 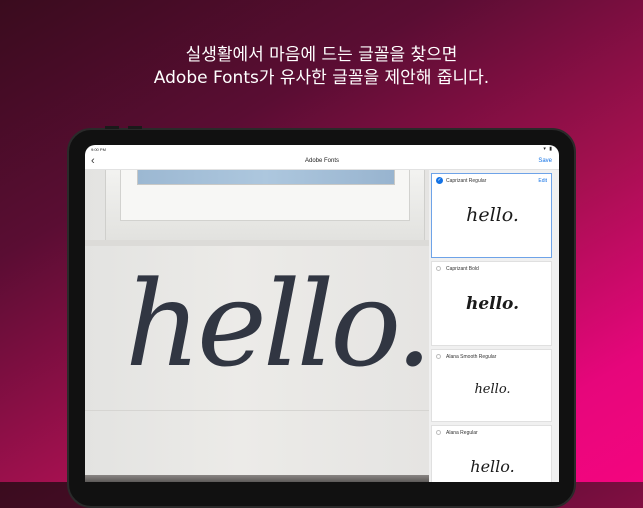 What do you see at coordinates (471, 357) in the screenshot?
I see `font-name: Alana Smooth Regular` at bounding box center [471, 357].